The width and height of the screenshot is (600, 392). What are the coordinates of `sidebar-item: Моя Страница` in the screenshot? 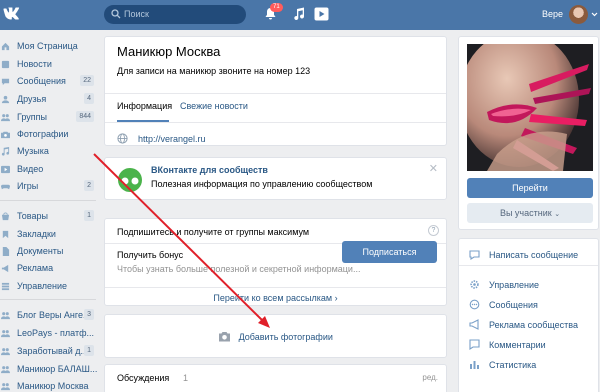 It's located at (49, 46).